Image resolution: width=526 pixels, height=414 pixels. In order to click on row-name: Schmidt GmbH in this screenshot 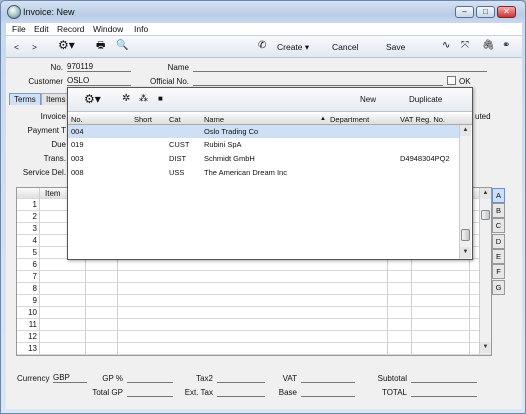, I will do `click(229, 158)`.